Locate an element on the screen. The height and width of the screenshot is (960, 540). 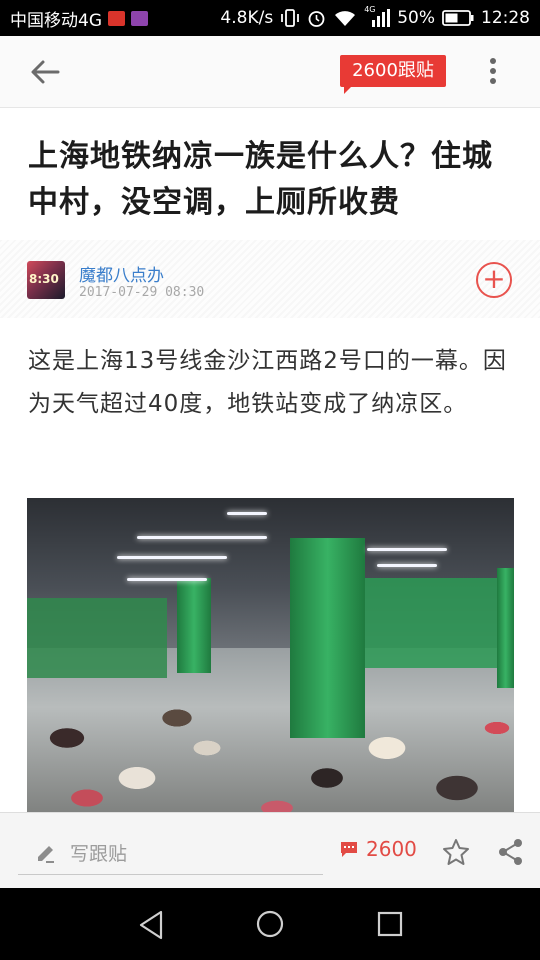
more-vert-icon is located at coordinates (493, 61).